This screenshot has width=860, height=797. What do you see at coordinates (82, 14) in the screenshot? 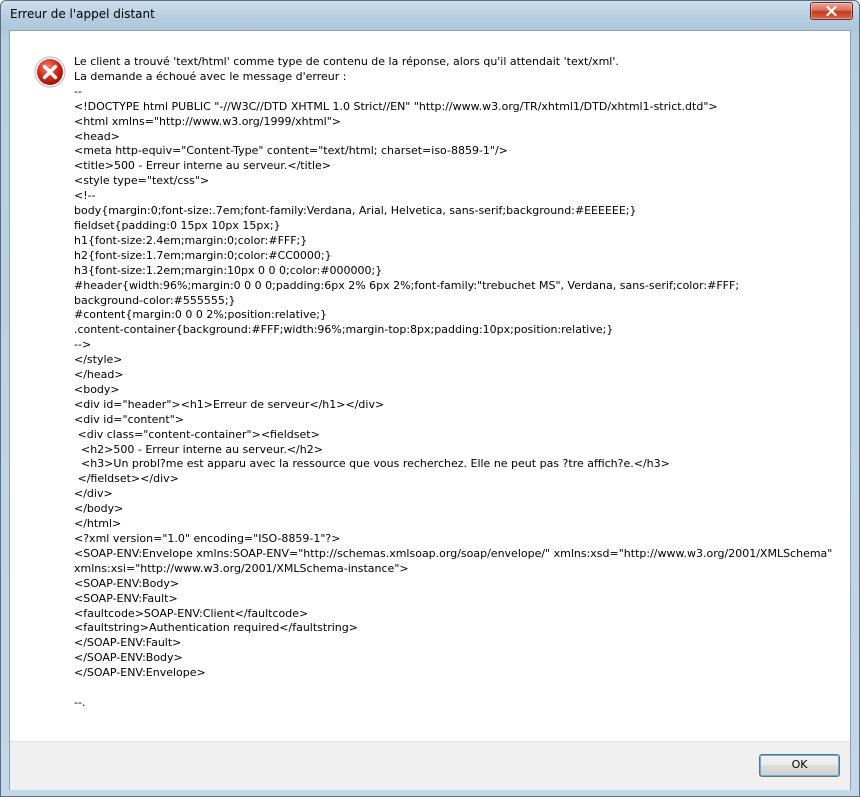
I see `window-title: Erreur de l'appel distant` at bounding box center [82, 14].